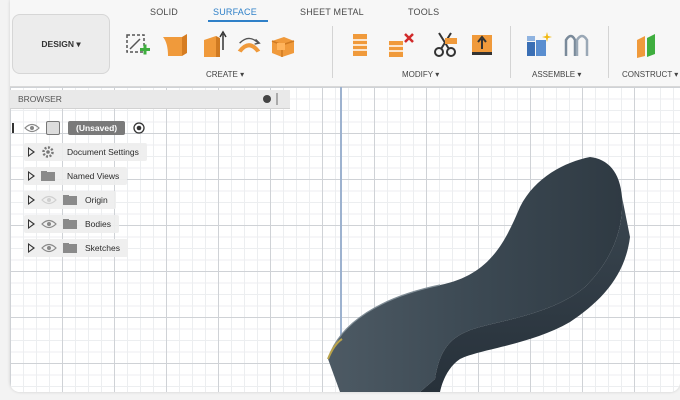 The width and height of the screenshot is (680, 400). What do you see at coordinates (53, 128) in the screenshot?
I see `document-icon` at bounding box center [53, 128].